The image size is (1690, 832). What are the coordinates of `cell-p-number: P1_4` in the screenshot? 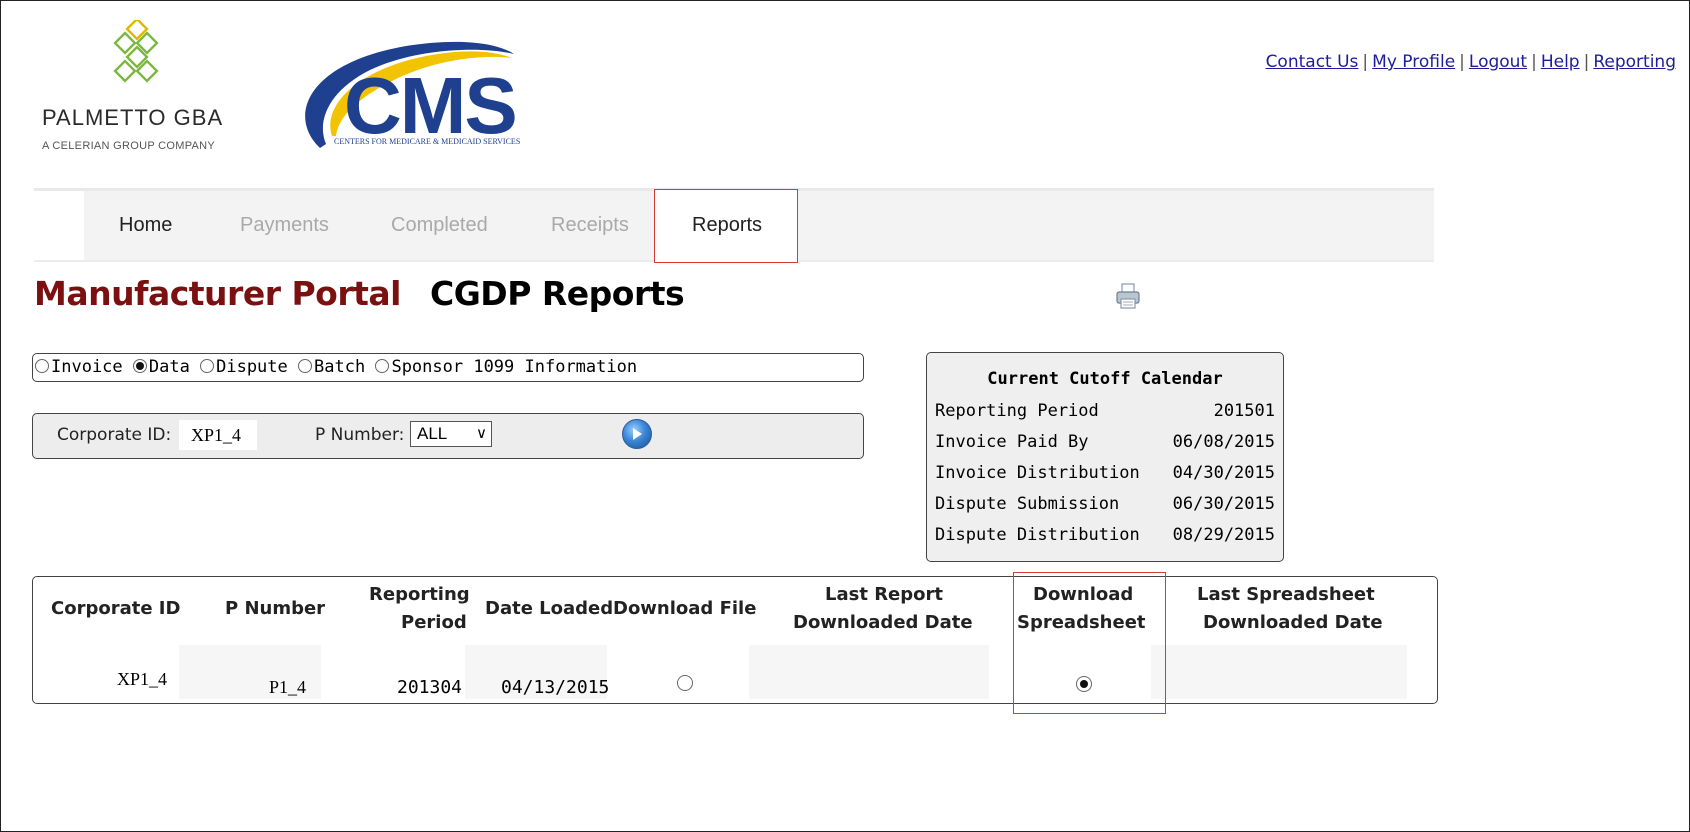 It's located at (288, 687).